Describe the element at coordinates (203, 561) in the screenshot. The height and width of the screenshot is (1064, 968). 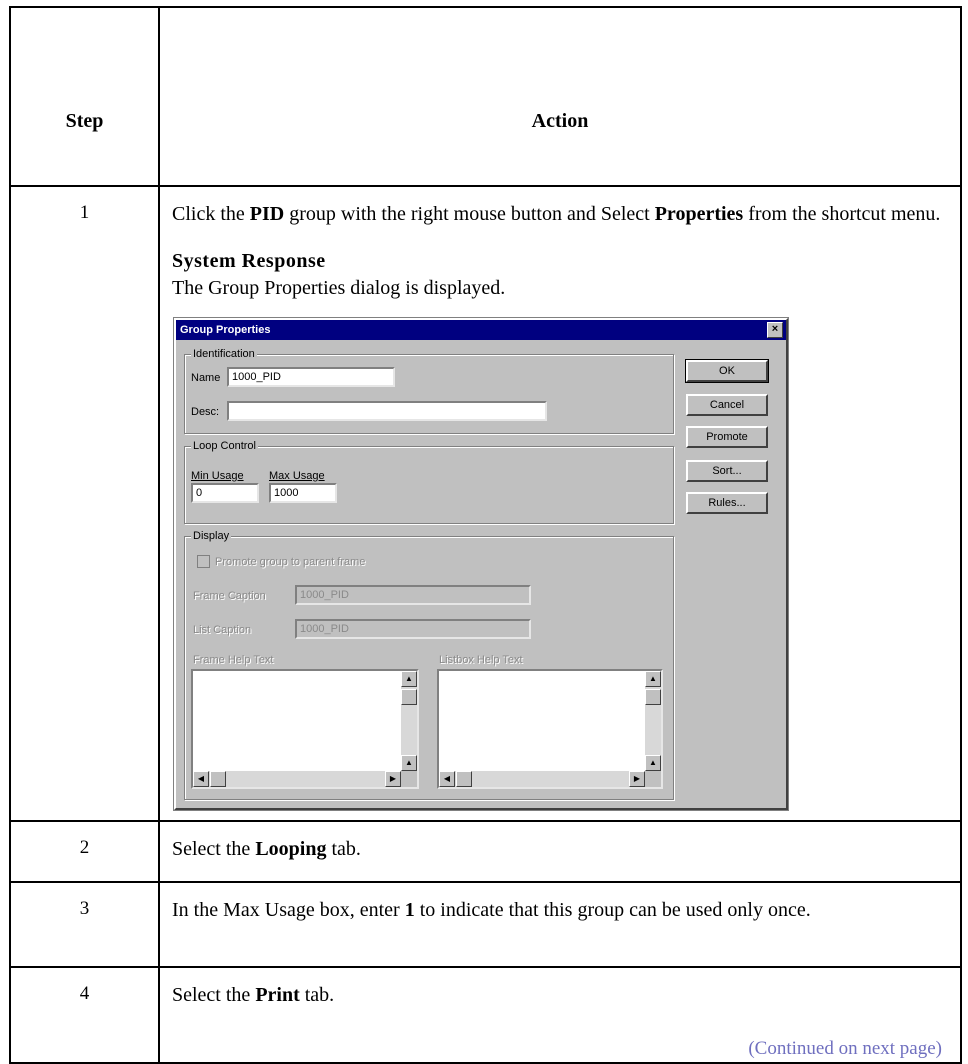
I see `promote-checkbox` at that location.